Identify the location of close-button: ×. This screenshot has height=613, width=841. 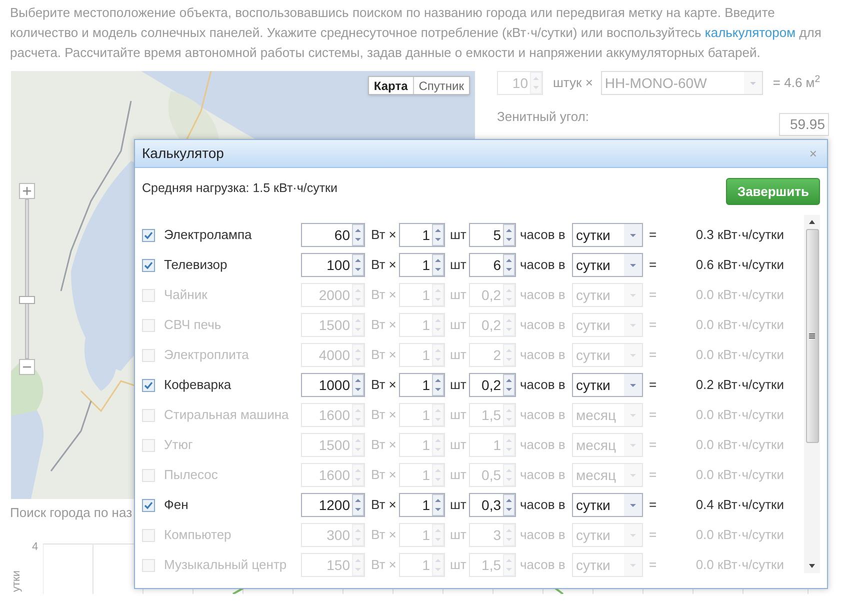
(813, 154).